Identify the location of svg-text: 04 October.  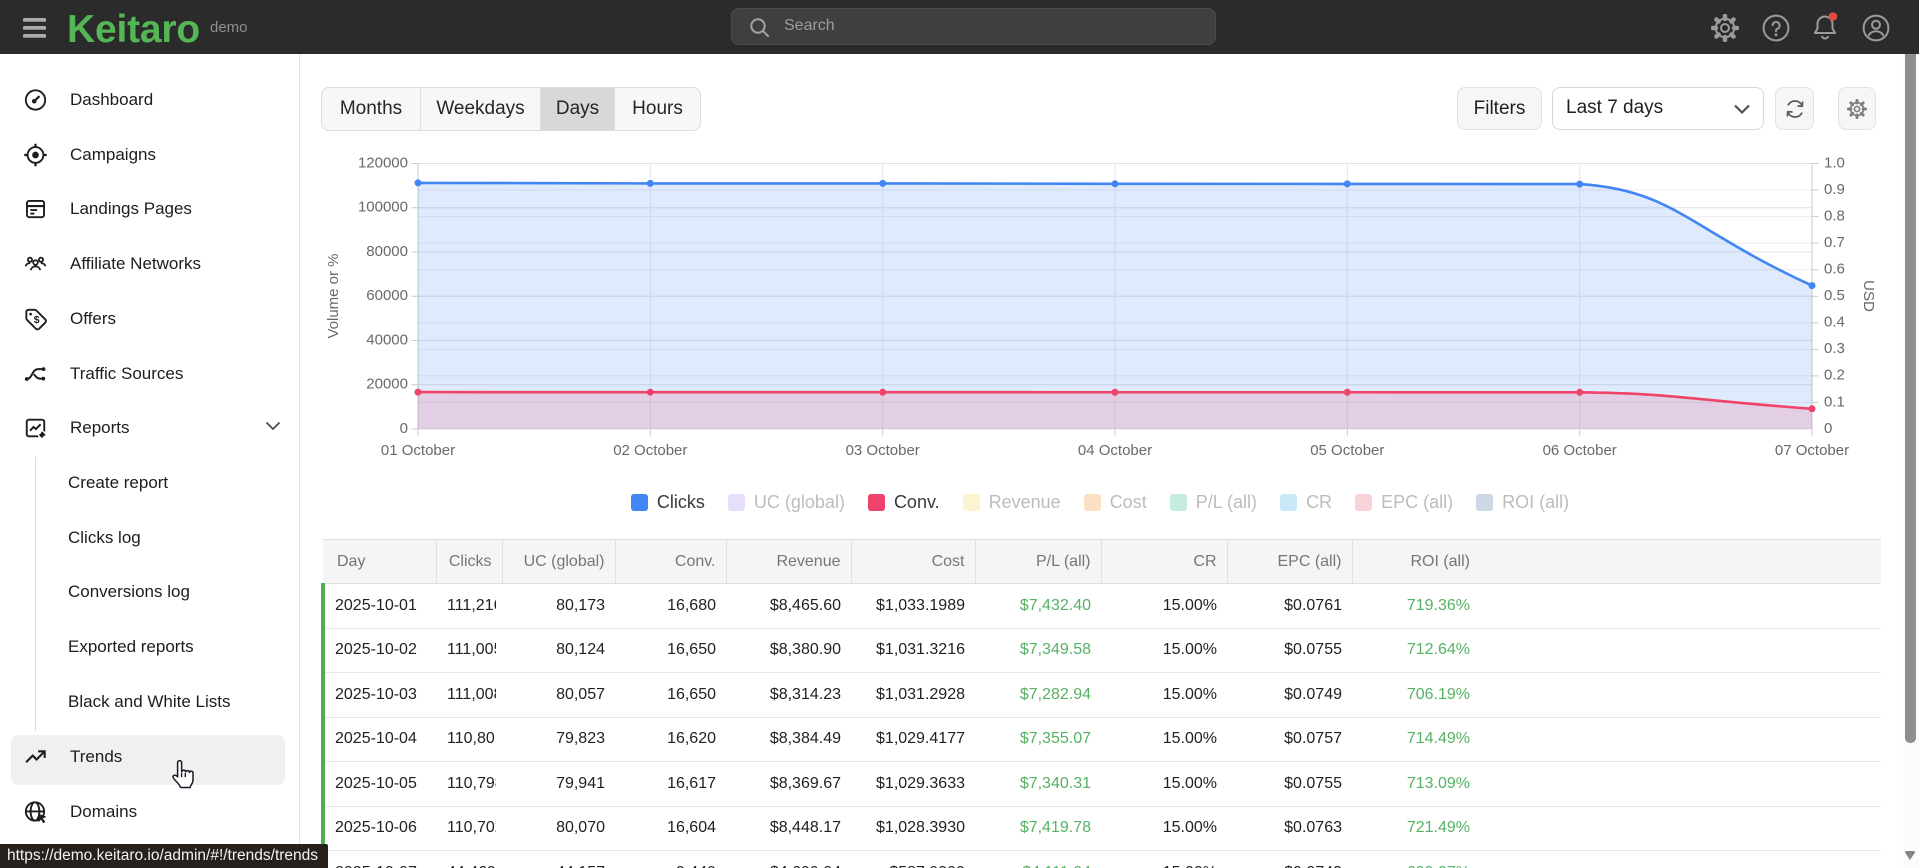
(1115, 450).